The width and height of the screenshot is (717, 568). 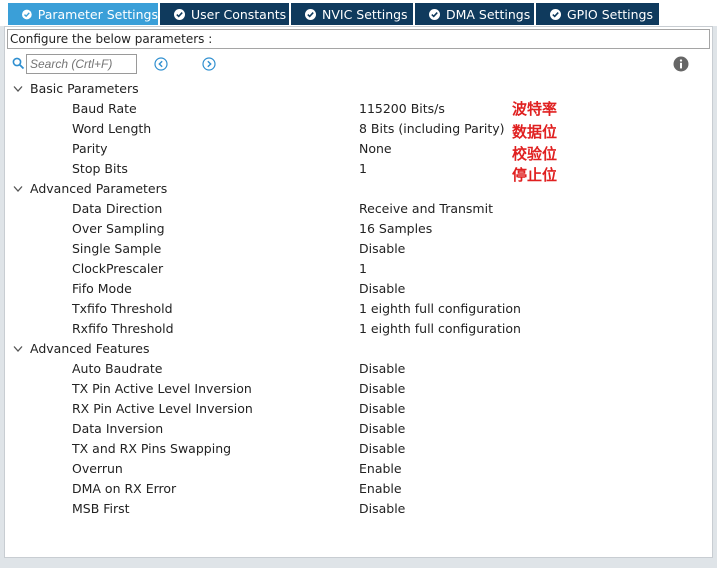 I want to click on tab-nvic-settings: NVIC Settings, so click(x=352, y=14).